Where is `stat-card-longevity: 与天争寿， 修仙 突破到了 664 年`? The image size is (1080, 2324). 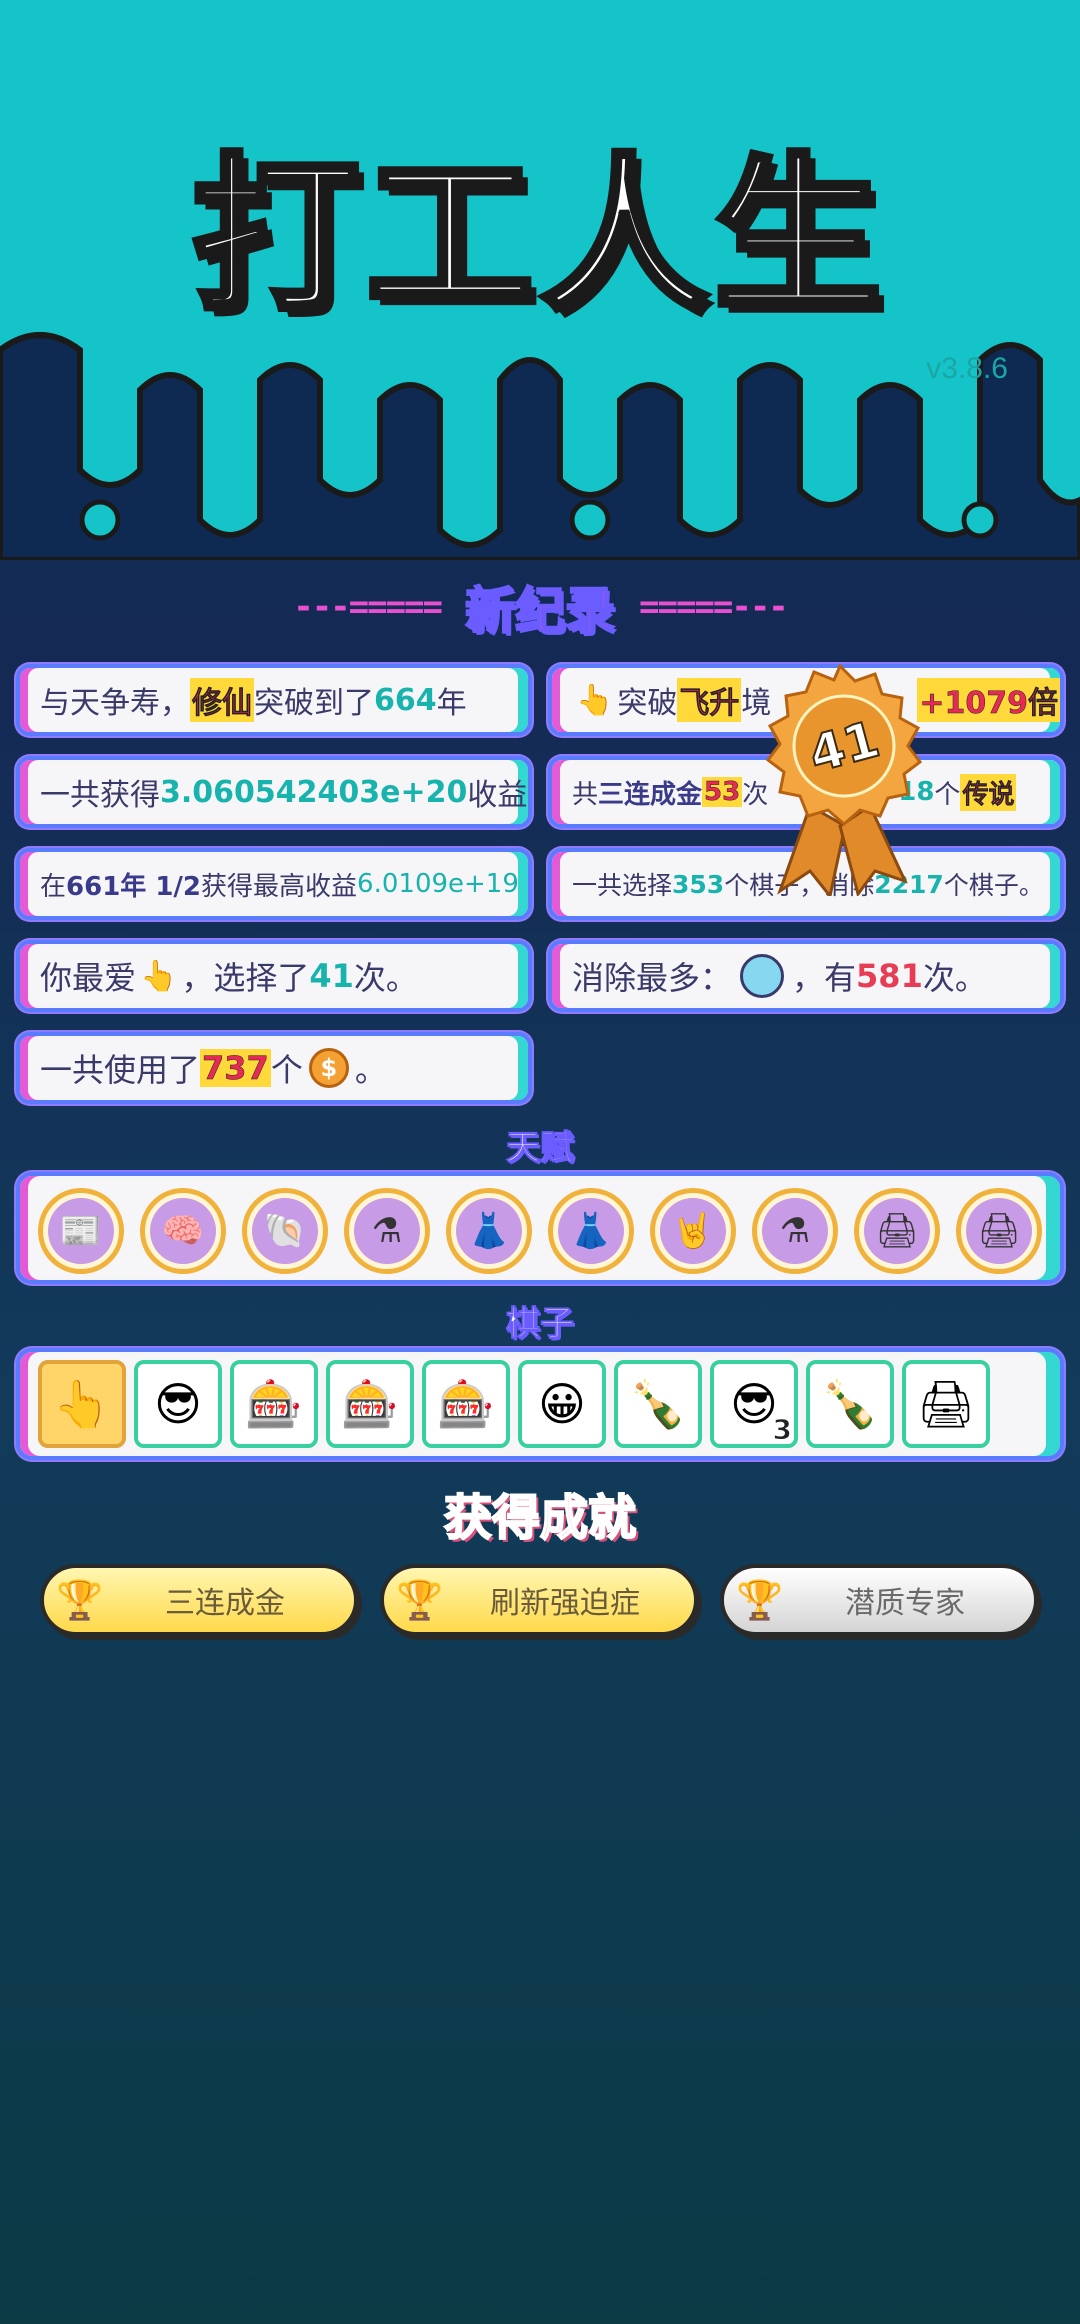 stat-card-longevity: 与天争寿， 修仙 突破到了 664 年 is located at coordinates (274, 700).